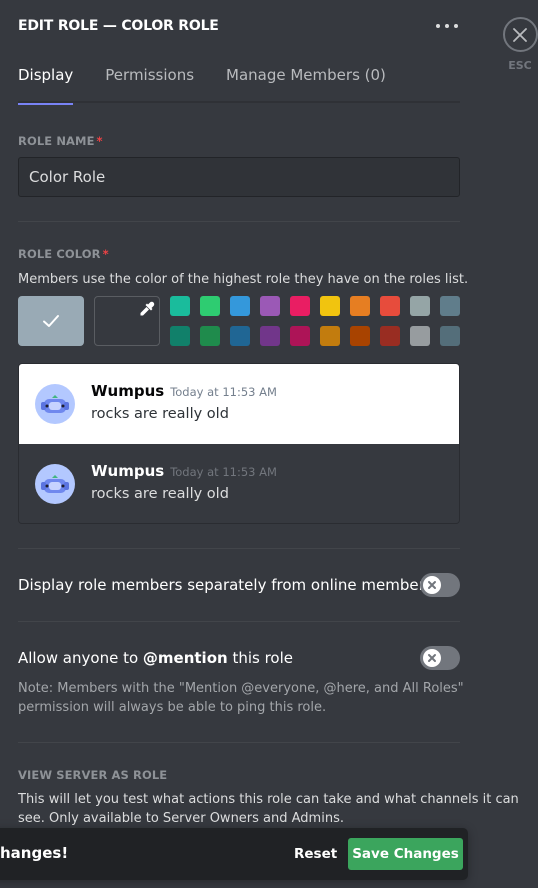  I want to click on eyedropper-icon, so click(147, 308).